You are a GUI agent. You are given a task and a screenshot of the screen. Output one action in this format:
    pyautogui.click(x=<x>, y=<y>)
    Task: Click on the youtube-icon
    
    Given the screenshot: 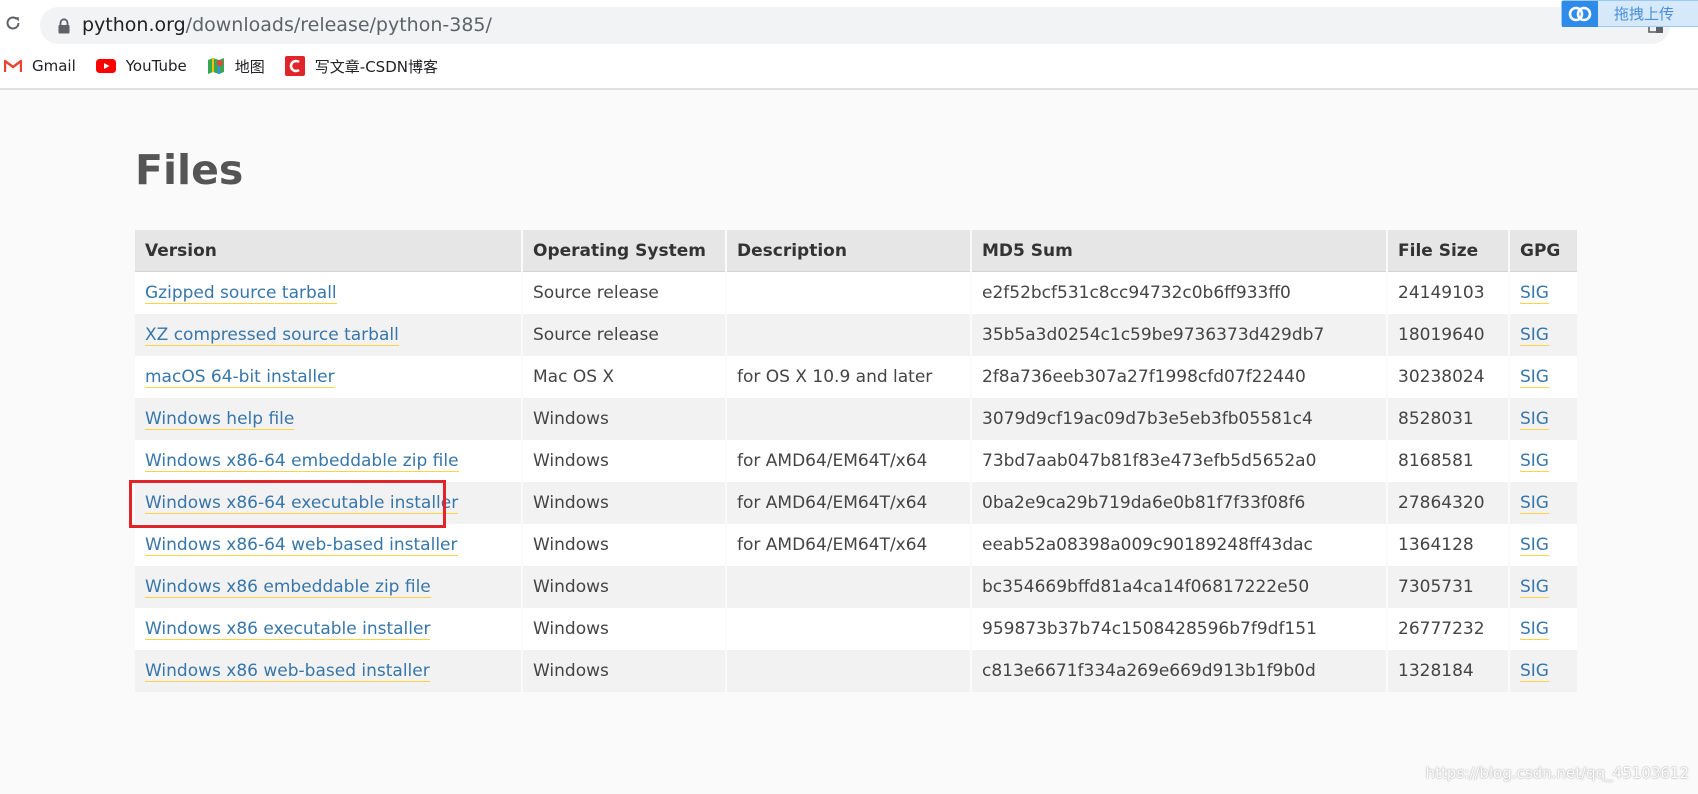 What is the action you would take?
    pyautogui.click(x=105, y=66)
    